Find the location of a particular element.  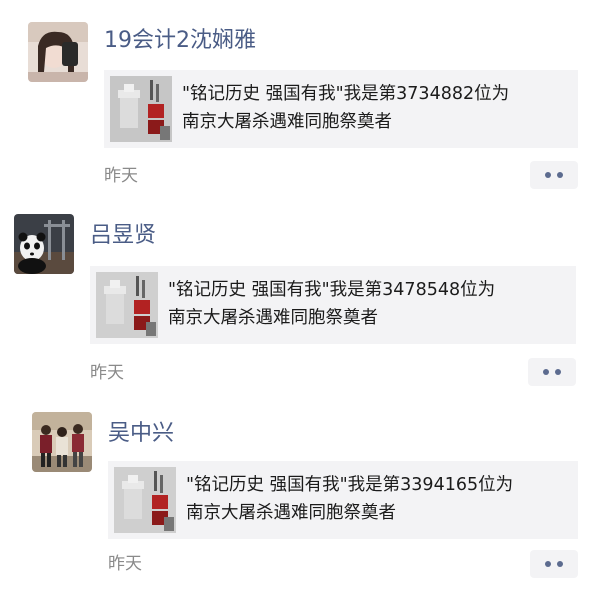

shared-link-card: "铭记历史 强国有我"我是第3478548位为 南京大屠杀遇难同胞祭奠者 is located at coordinates (333, 305).